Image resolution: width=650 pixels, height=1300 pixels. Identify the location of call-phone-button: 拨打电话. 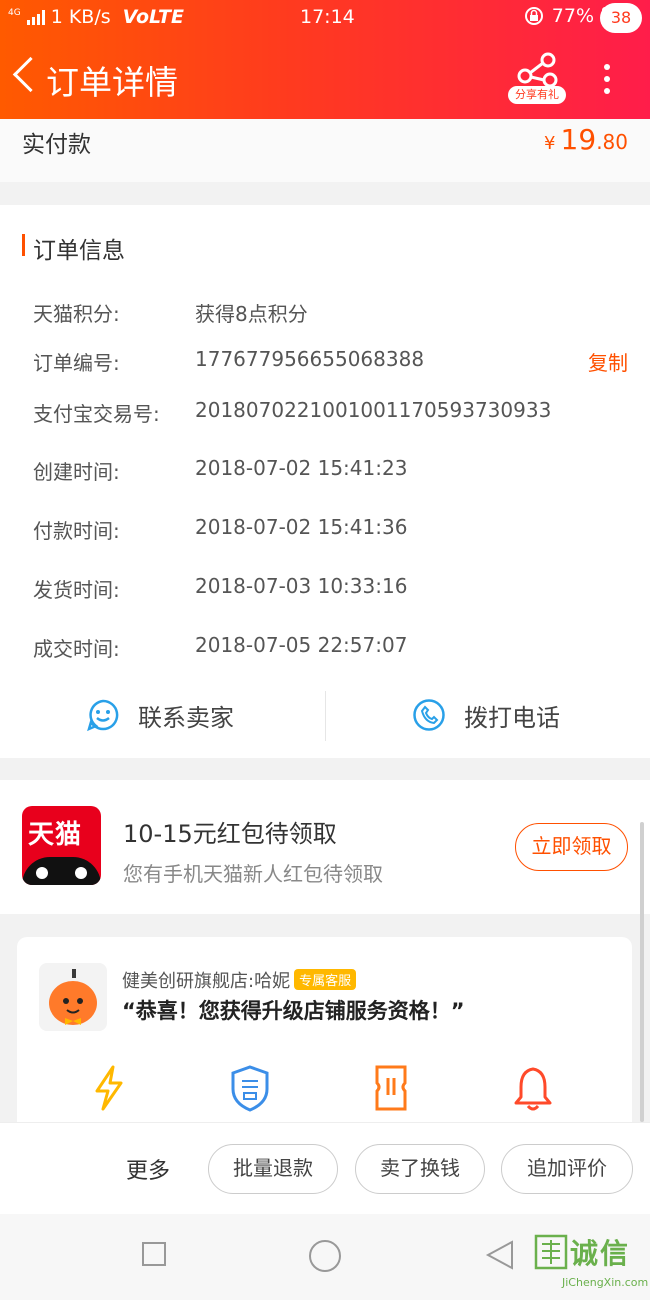
(486, 715).